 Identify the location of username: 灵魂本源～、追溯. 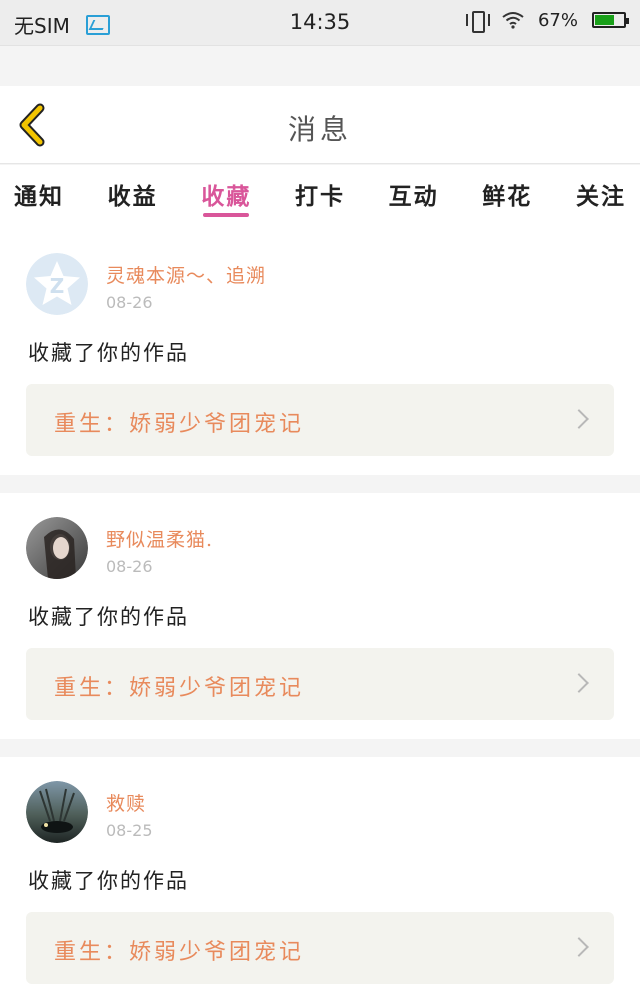
(186, 274).